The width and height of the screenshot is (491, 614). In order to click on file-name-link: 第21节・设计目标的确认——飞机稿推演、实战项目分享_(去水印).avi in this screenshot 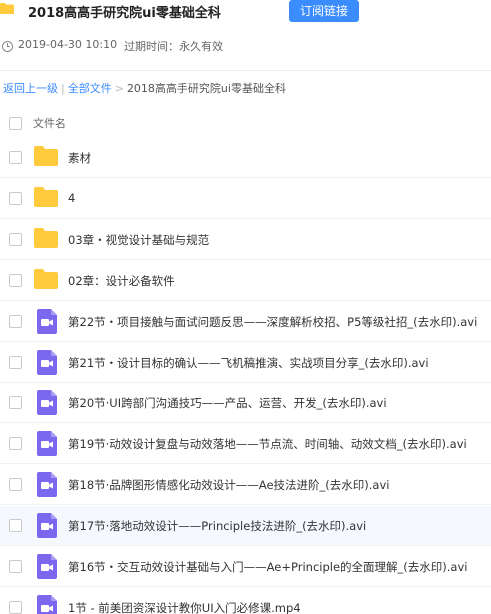, I will do `click(248, 363)`.